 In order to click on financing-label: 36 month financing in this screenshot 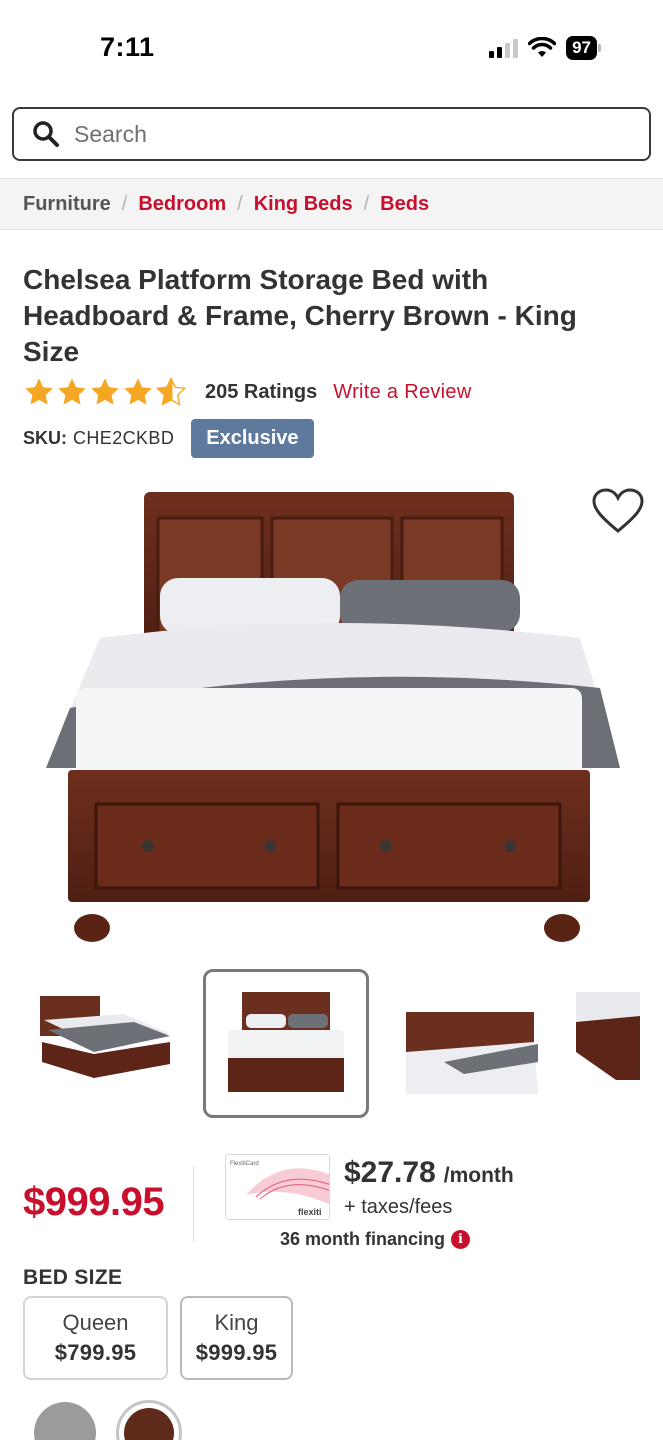, I will do `click(363, 1239)`.